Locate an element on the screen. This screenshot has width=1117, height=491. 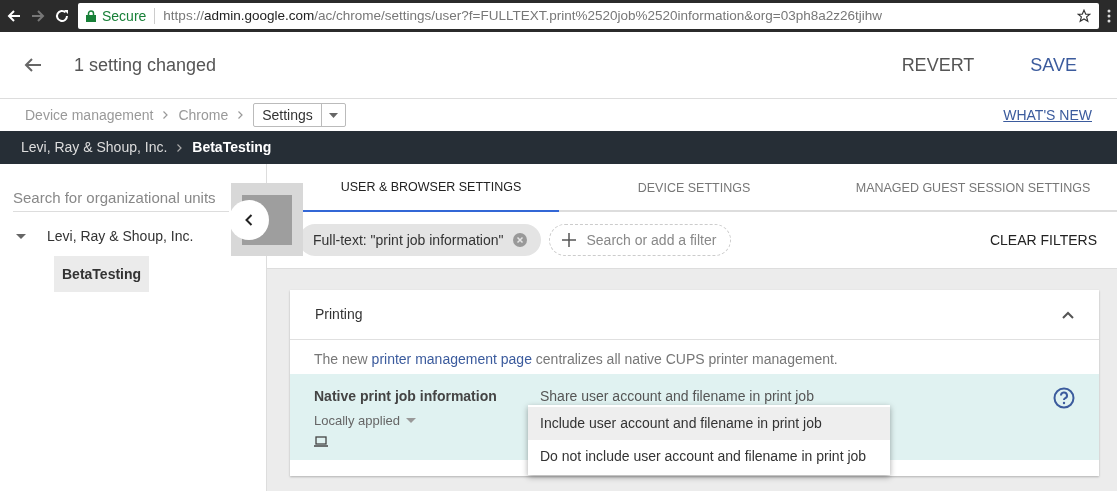
tree-item: BetaTesting is located at coordinates (102, 274).